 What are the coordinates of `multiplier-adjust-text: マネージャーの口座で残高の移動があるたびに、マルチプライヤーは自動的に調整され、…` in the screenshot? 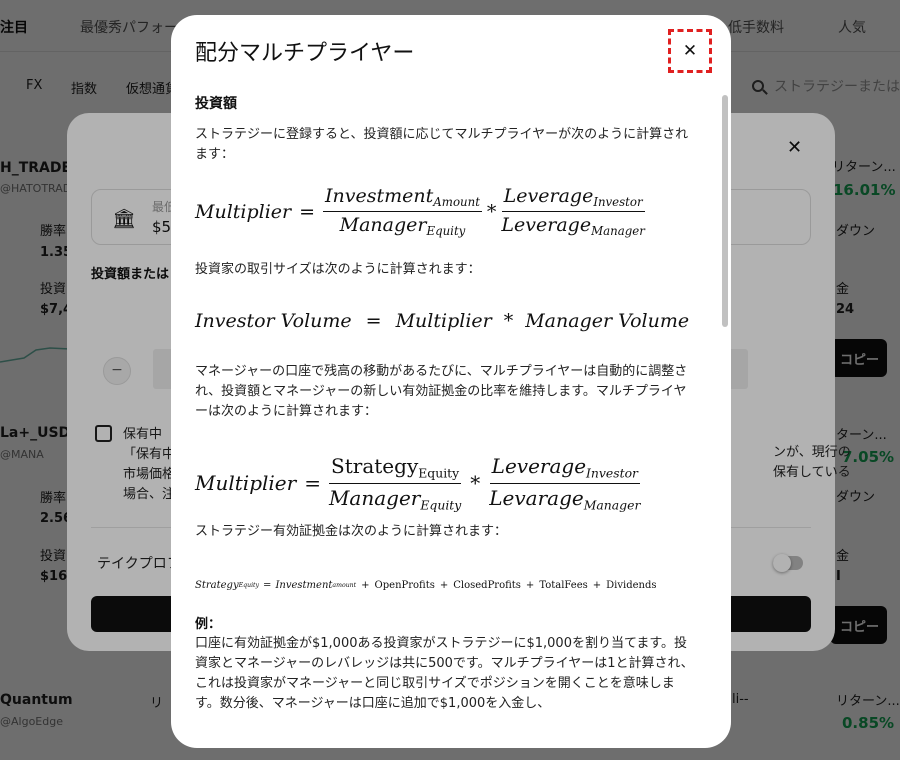 It's located at (441, 392).